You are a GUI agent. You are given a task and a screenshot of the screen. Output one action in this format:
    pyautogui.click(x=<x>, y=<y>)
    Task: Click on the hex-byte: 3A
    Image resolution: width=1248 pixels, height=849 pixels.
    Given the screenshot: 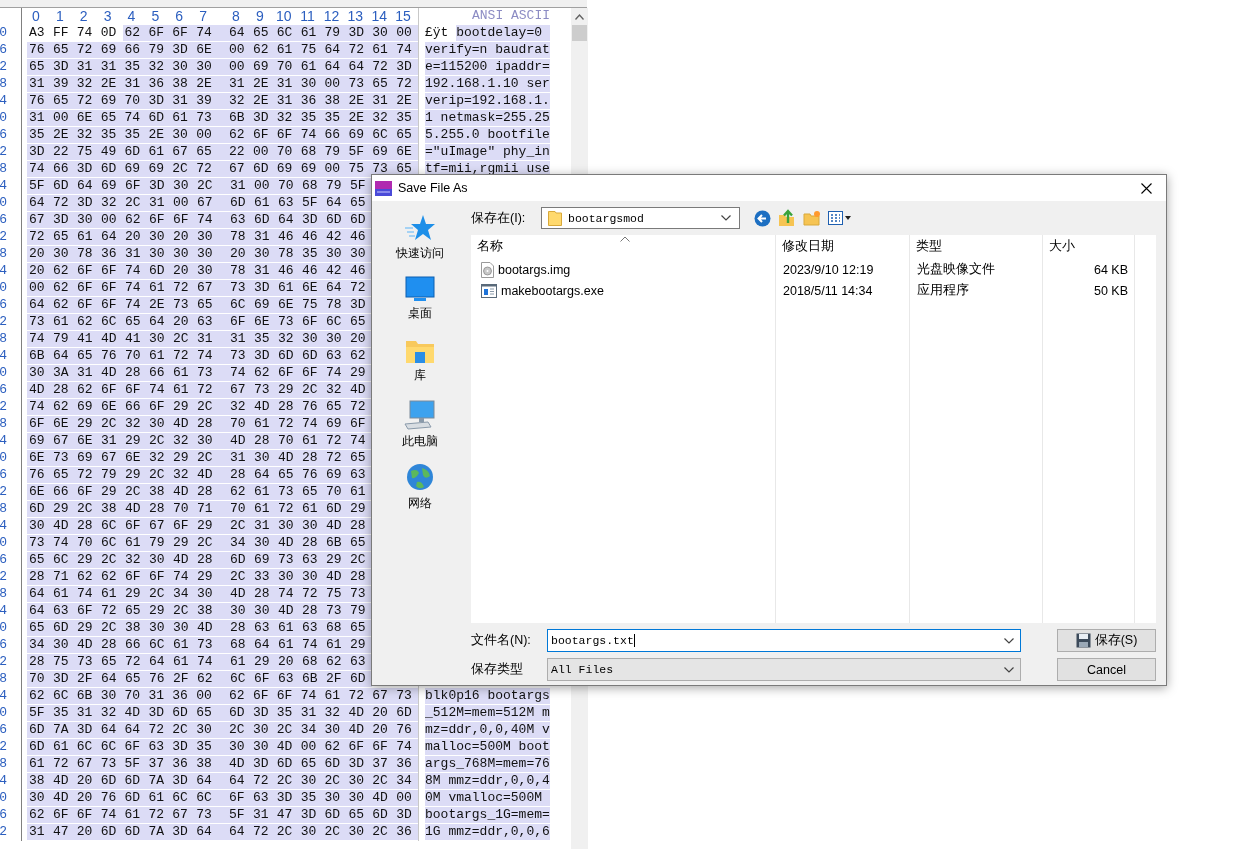 What is the action you would take?
    pyautogui.click(x=63, y=373)
    